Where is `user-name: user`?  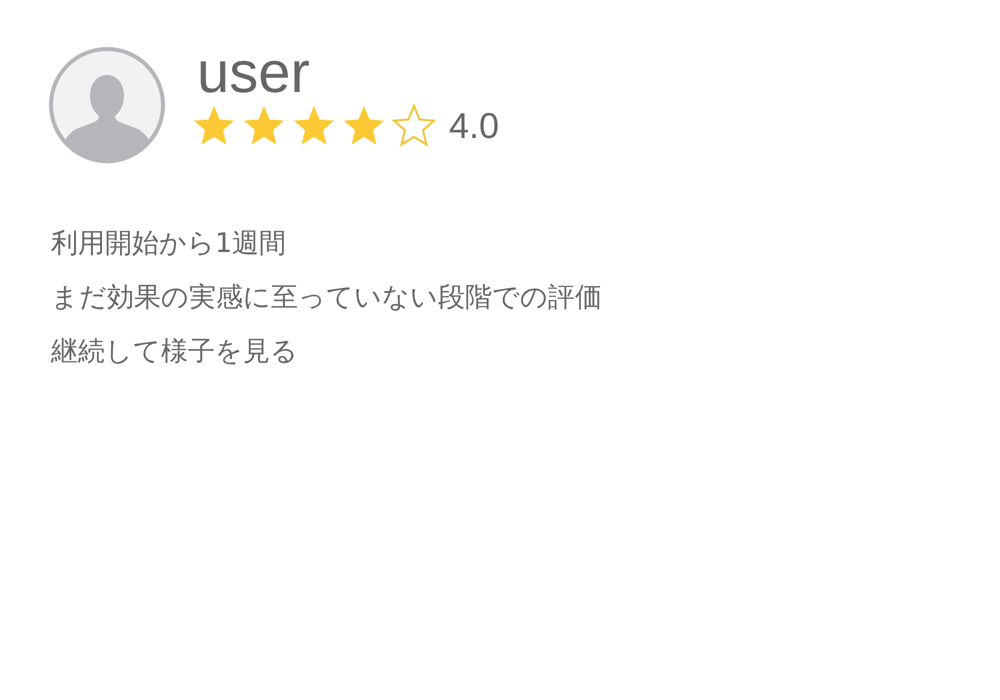
user-name: user is located at coordinates (254, 73).